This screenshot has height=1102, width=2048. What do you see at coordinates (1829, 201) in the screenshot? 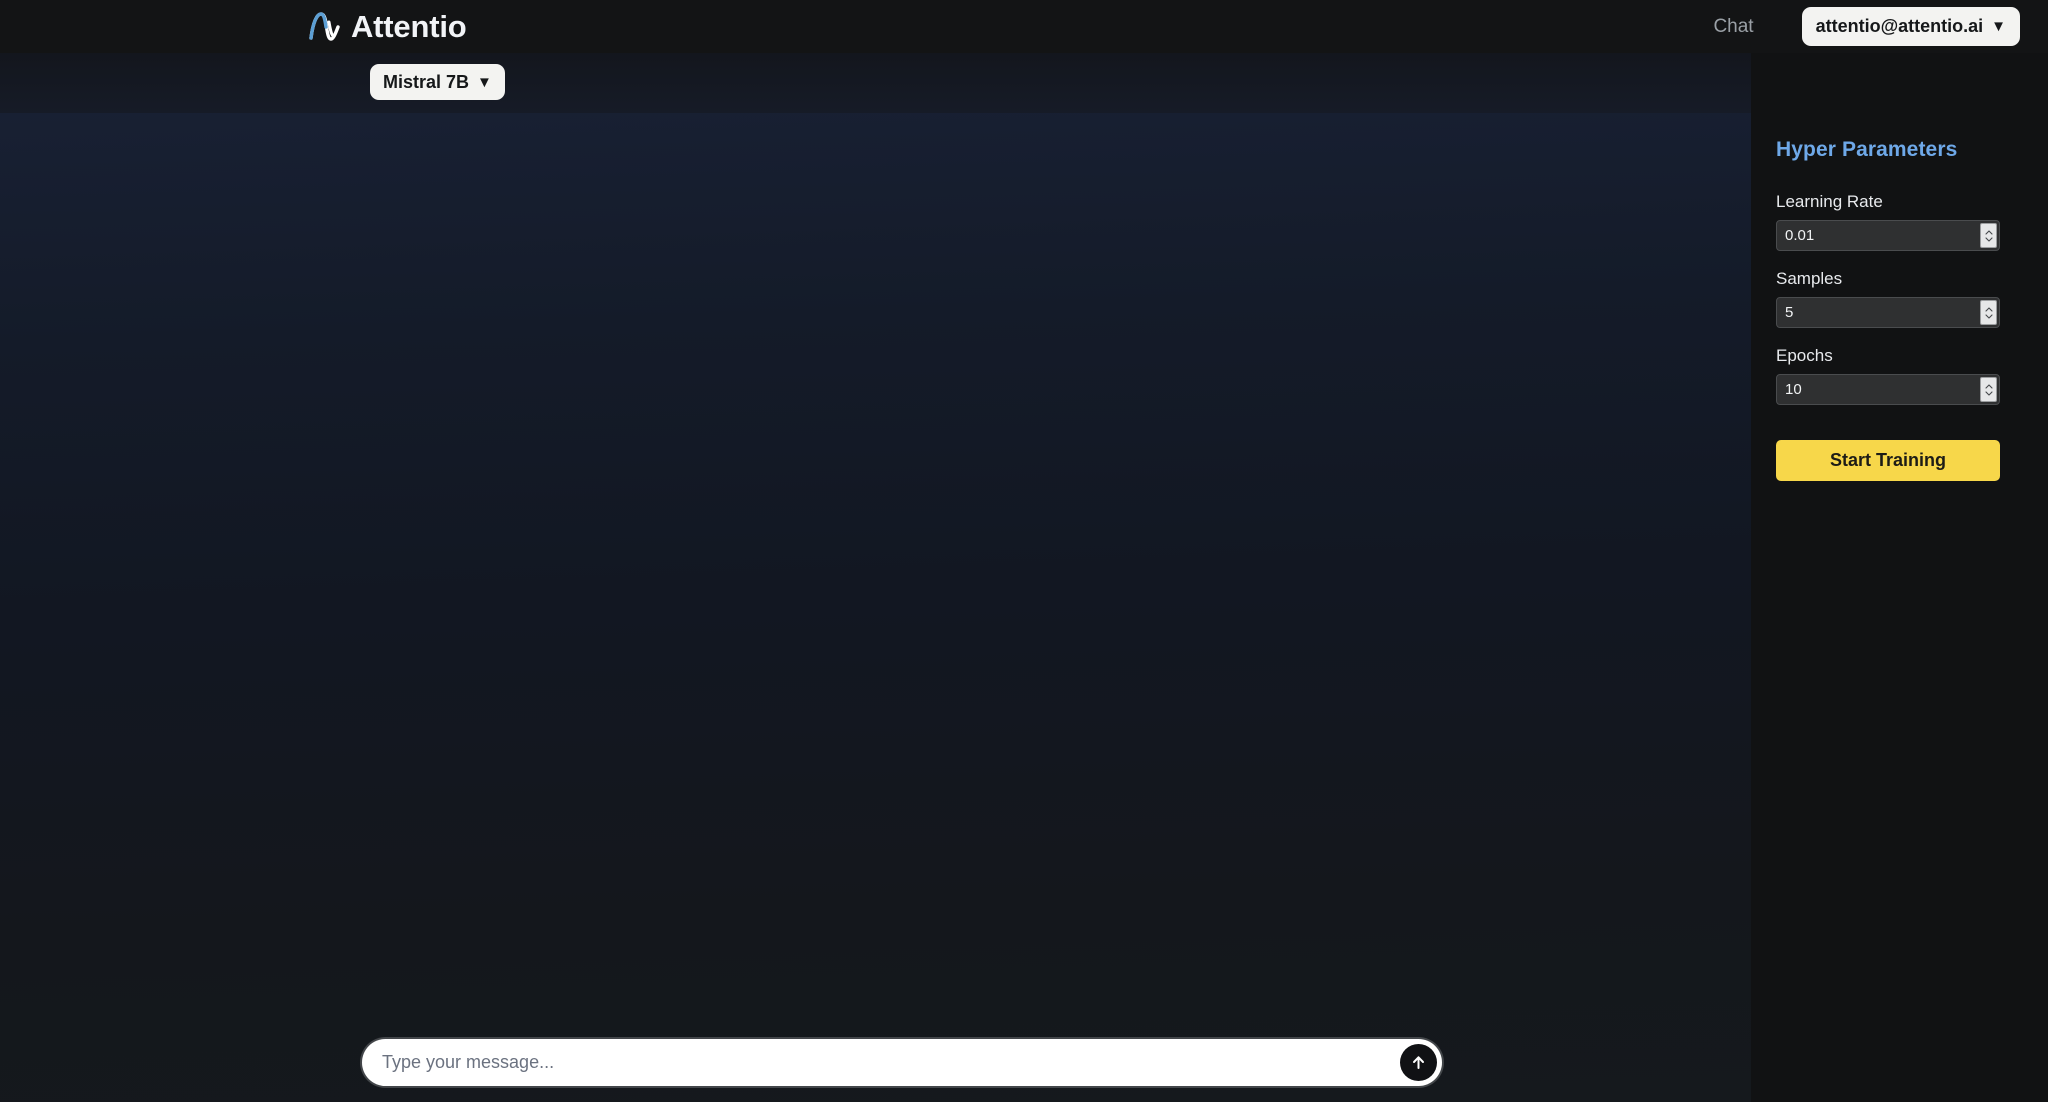
I see `field-label: Learning Rate` at bounding box center [1829, 201].